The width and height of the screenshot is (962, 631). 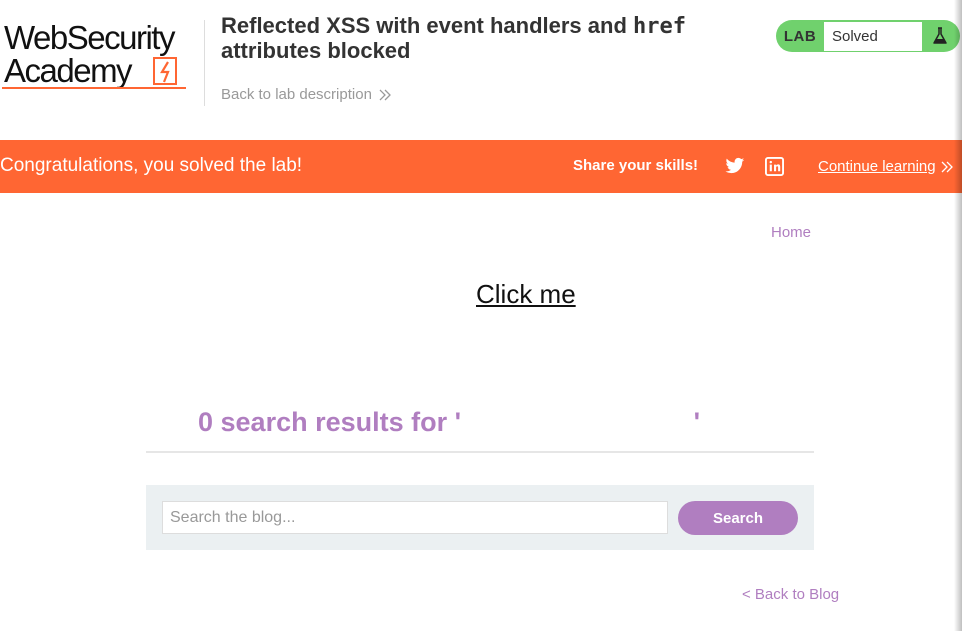 I want to click on twitter-icon, so click(x=735, y=166).